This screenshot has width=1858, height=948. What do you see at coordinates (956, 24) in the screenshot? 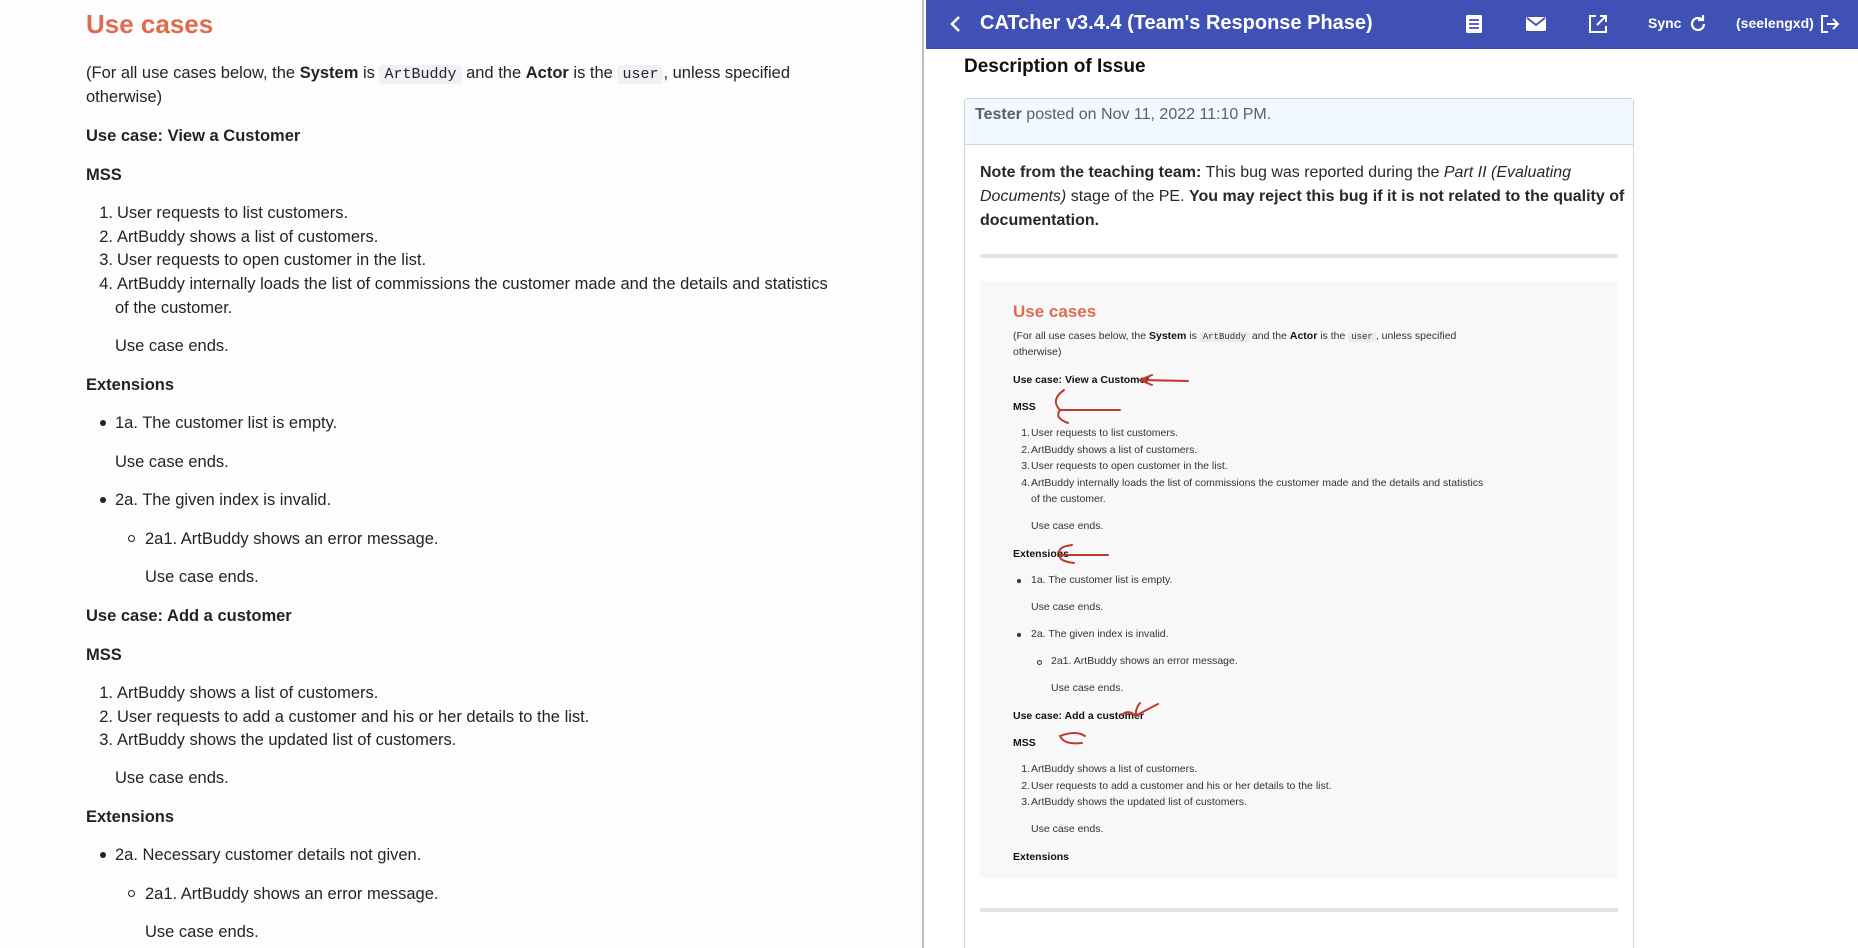
I see `back-arrow-icon` at bounding box center [956, 24].